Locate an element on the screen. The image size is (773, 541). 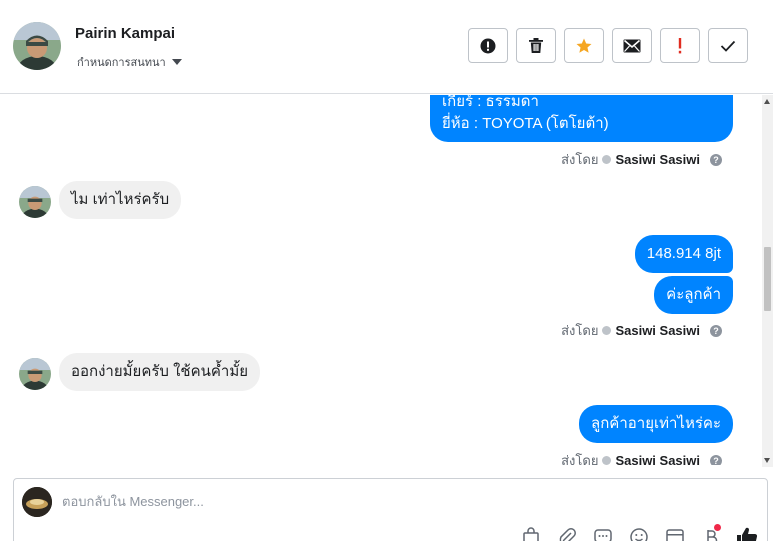
shopping-bag-button is located at coordinates (531, 533).